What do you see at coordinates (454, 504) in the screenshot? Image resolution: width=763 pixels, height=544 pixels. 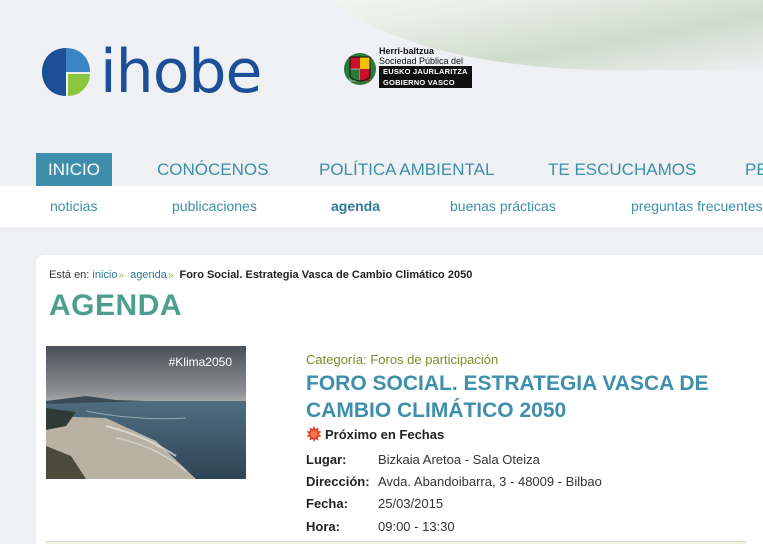 I see `detail-row-fecha: Fecha: 25/03/2015` at bounding box center [454, 504].